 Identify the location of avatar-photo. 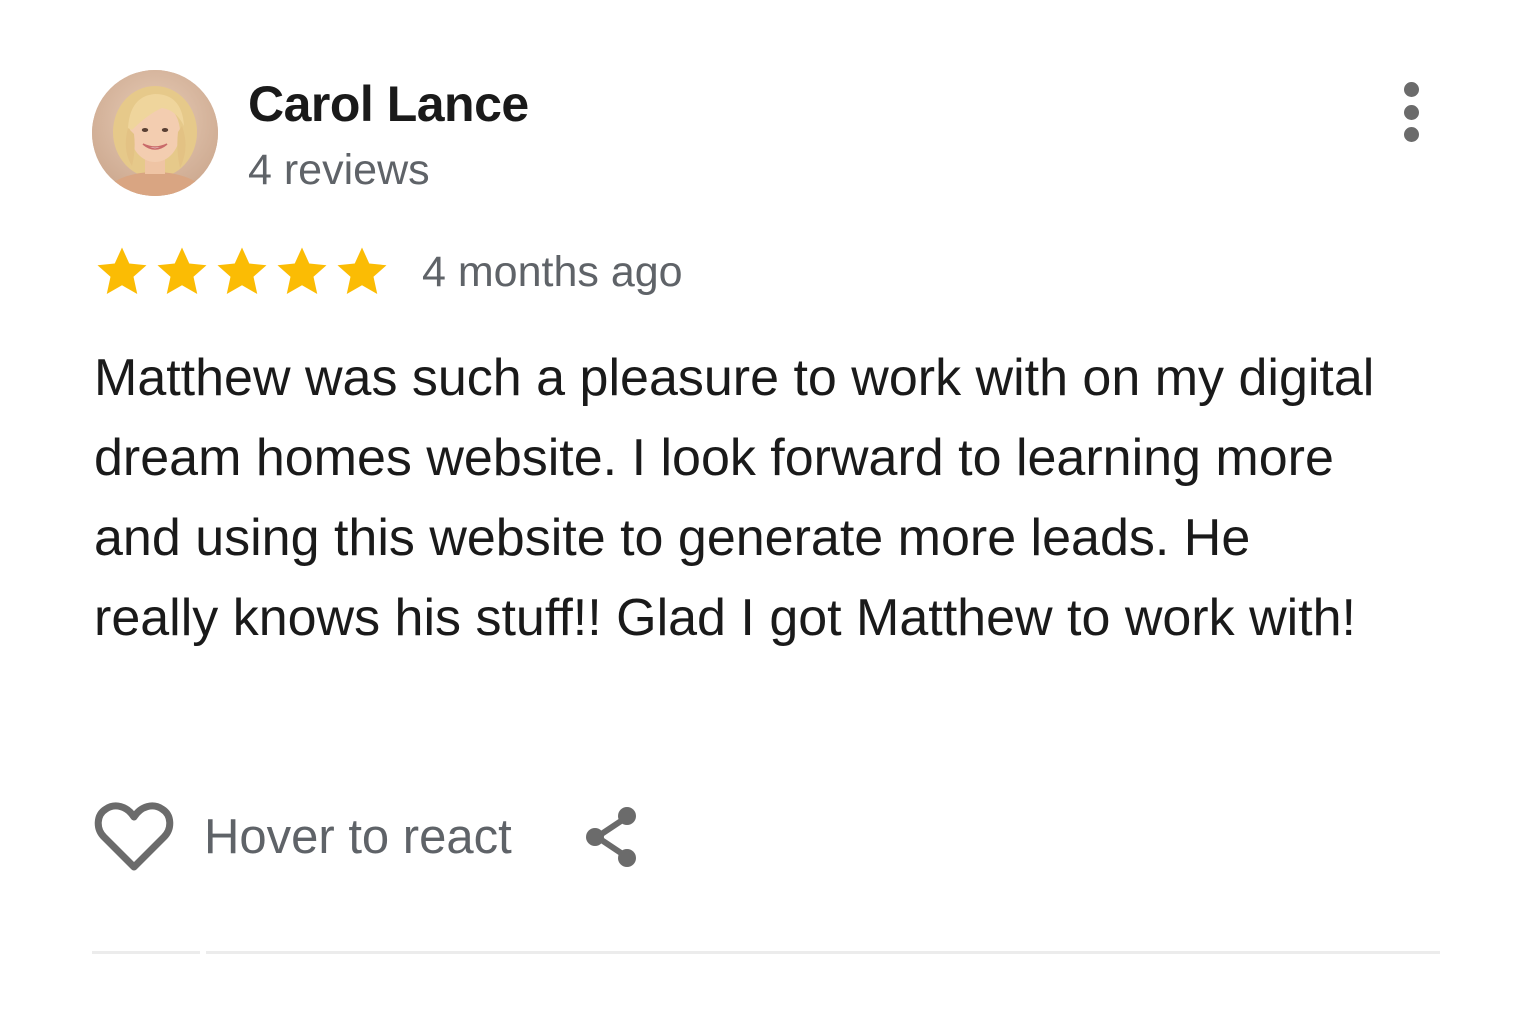
(155, 133).